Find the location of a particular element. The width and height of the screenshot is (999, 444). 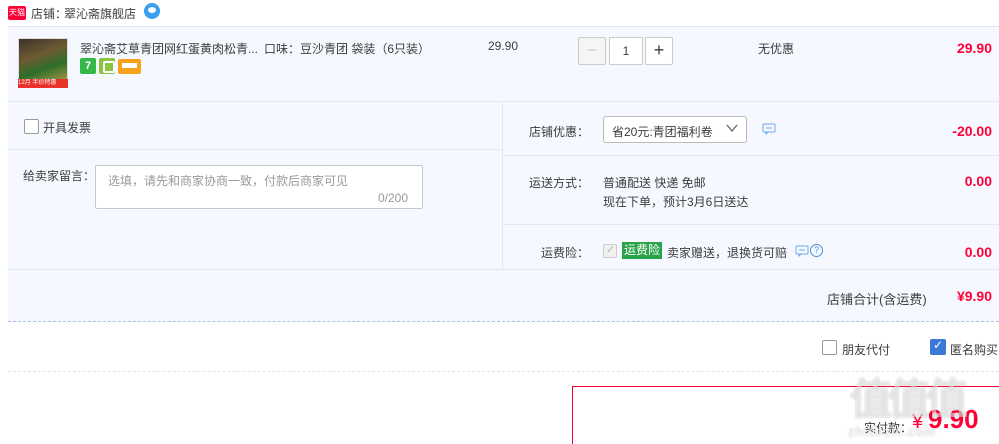

shipping-amount: 0.00 is located at coordinates (978, 181).